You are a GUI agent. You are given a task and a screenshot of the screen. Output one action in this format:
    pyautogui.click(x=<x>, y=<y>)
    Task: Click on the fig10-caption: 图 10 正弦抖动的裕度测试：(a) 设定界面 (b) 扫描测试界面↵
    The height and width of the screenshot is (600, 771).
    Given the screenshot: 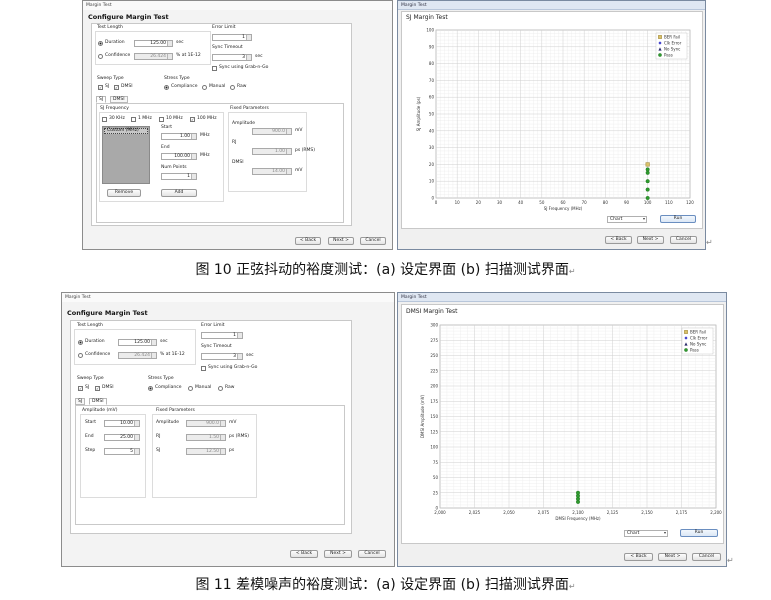 What is the action you would take?
    pyautogui.click(x=385, y=269)
    